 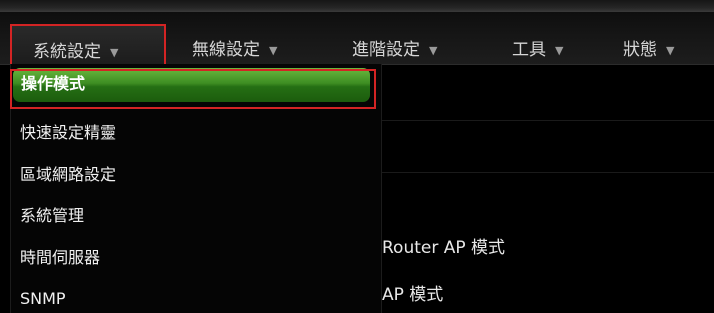 What do you see at coordinates (412, 292) in the screenshot?
I see `mode-option-ap: AP 模式` at bounding box center [412, 292].